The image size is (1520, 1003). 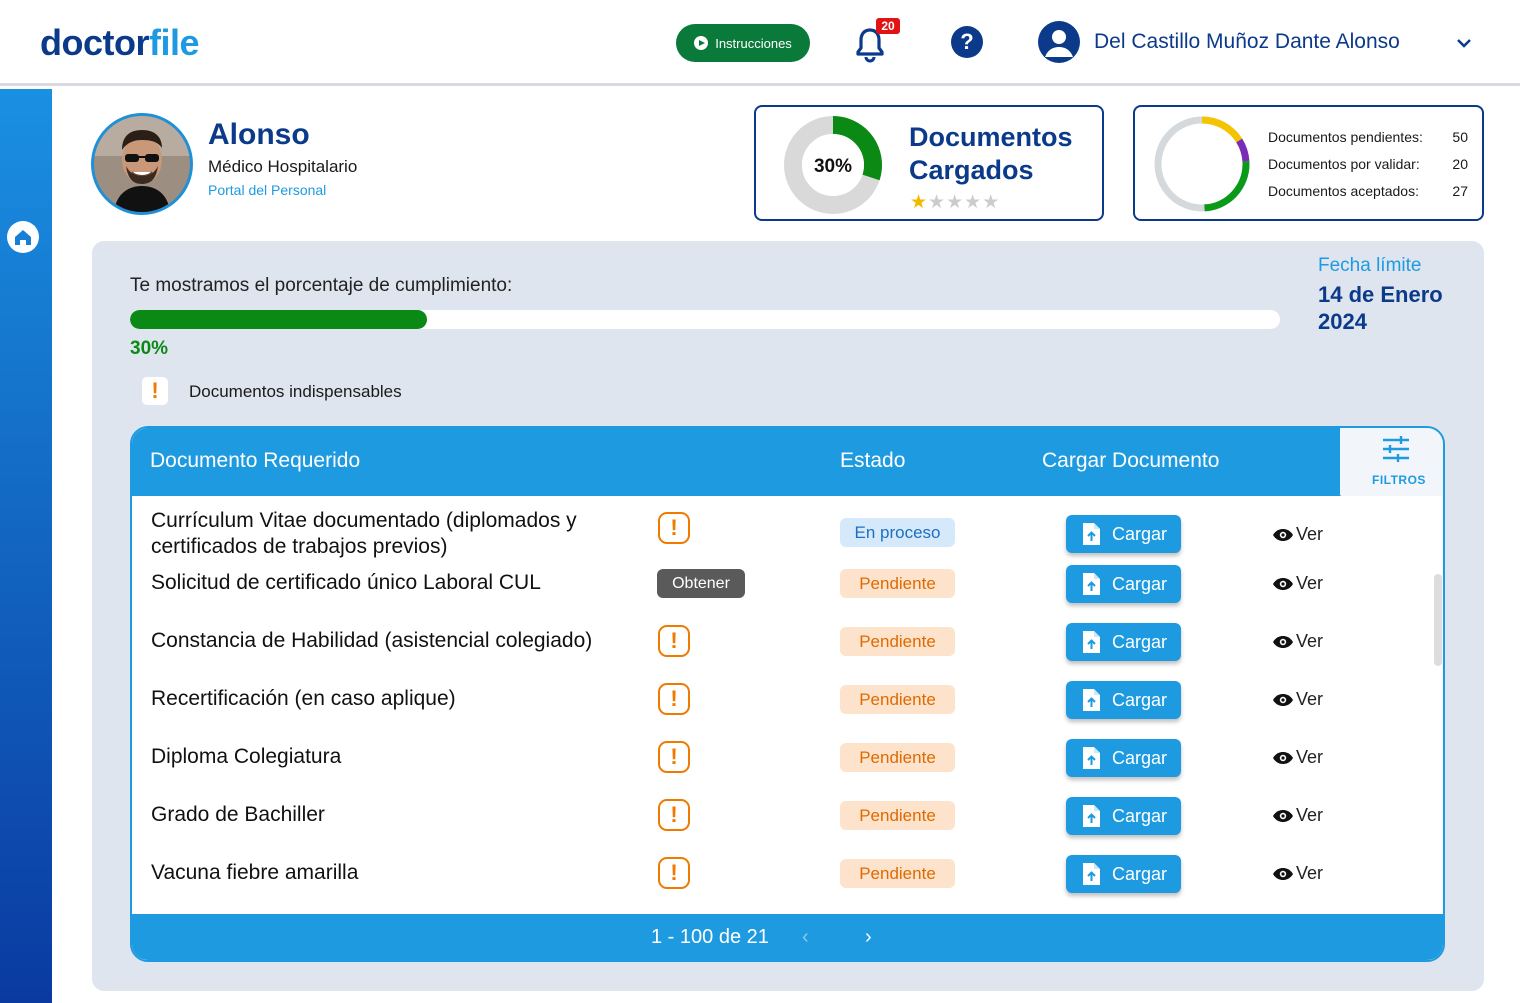 I want to click on chevron-down-icon, so click(x=1464, y=43).